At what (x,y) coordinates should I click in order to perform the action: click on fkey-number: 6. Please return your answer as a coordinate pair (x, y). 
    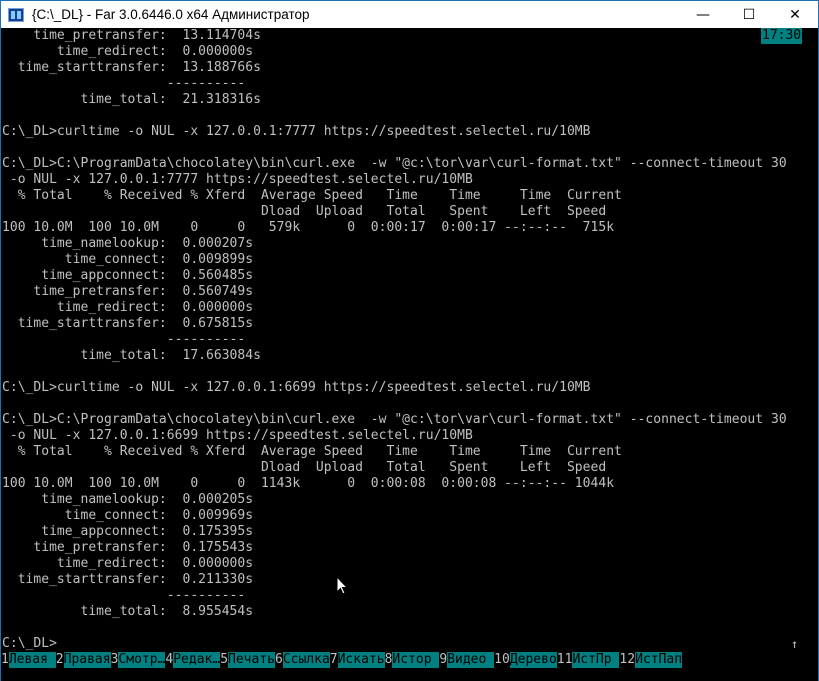
    Looking at the image, I should click on (278, 660).